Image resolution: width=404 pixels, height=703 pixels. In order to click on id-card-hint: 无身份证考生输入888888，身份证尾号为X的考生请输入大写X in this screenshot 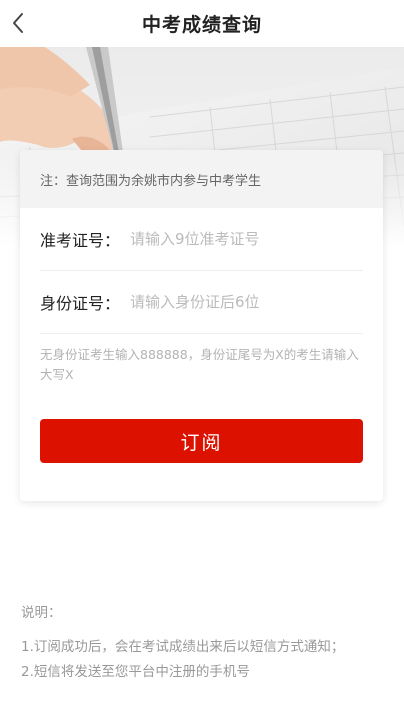, I will do `click(199, 364)`.